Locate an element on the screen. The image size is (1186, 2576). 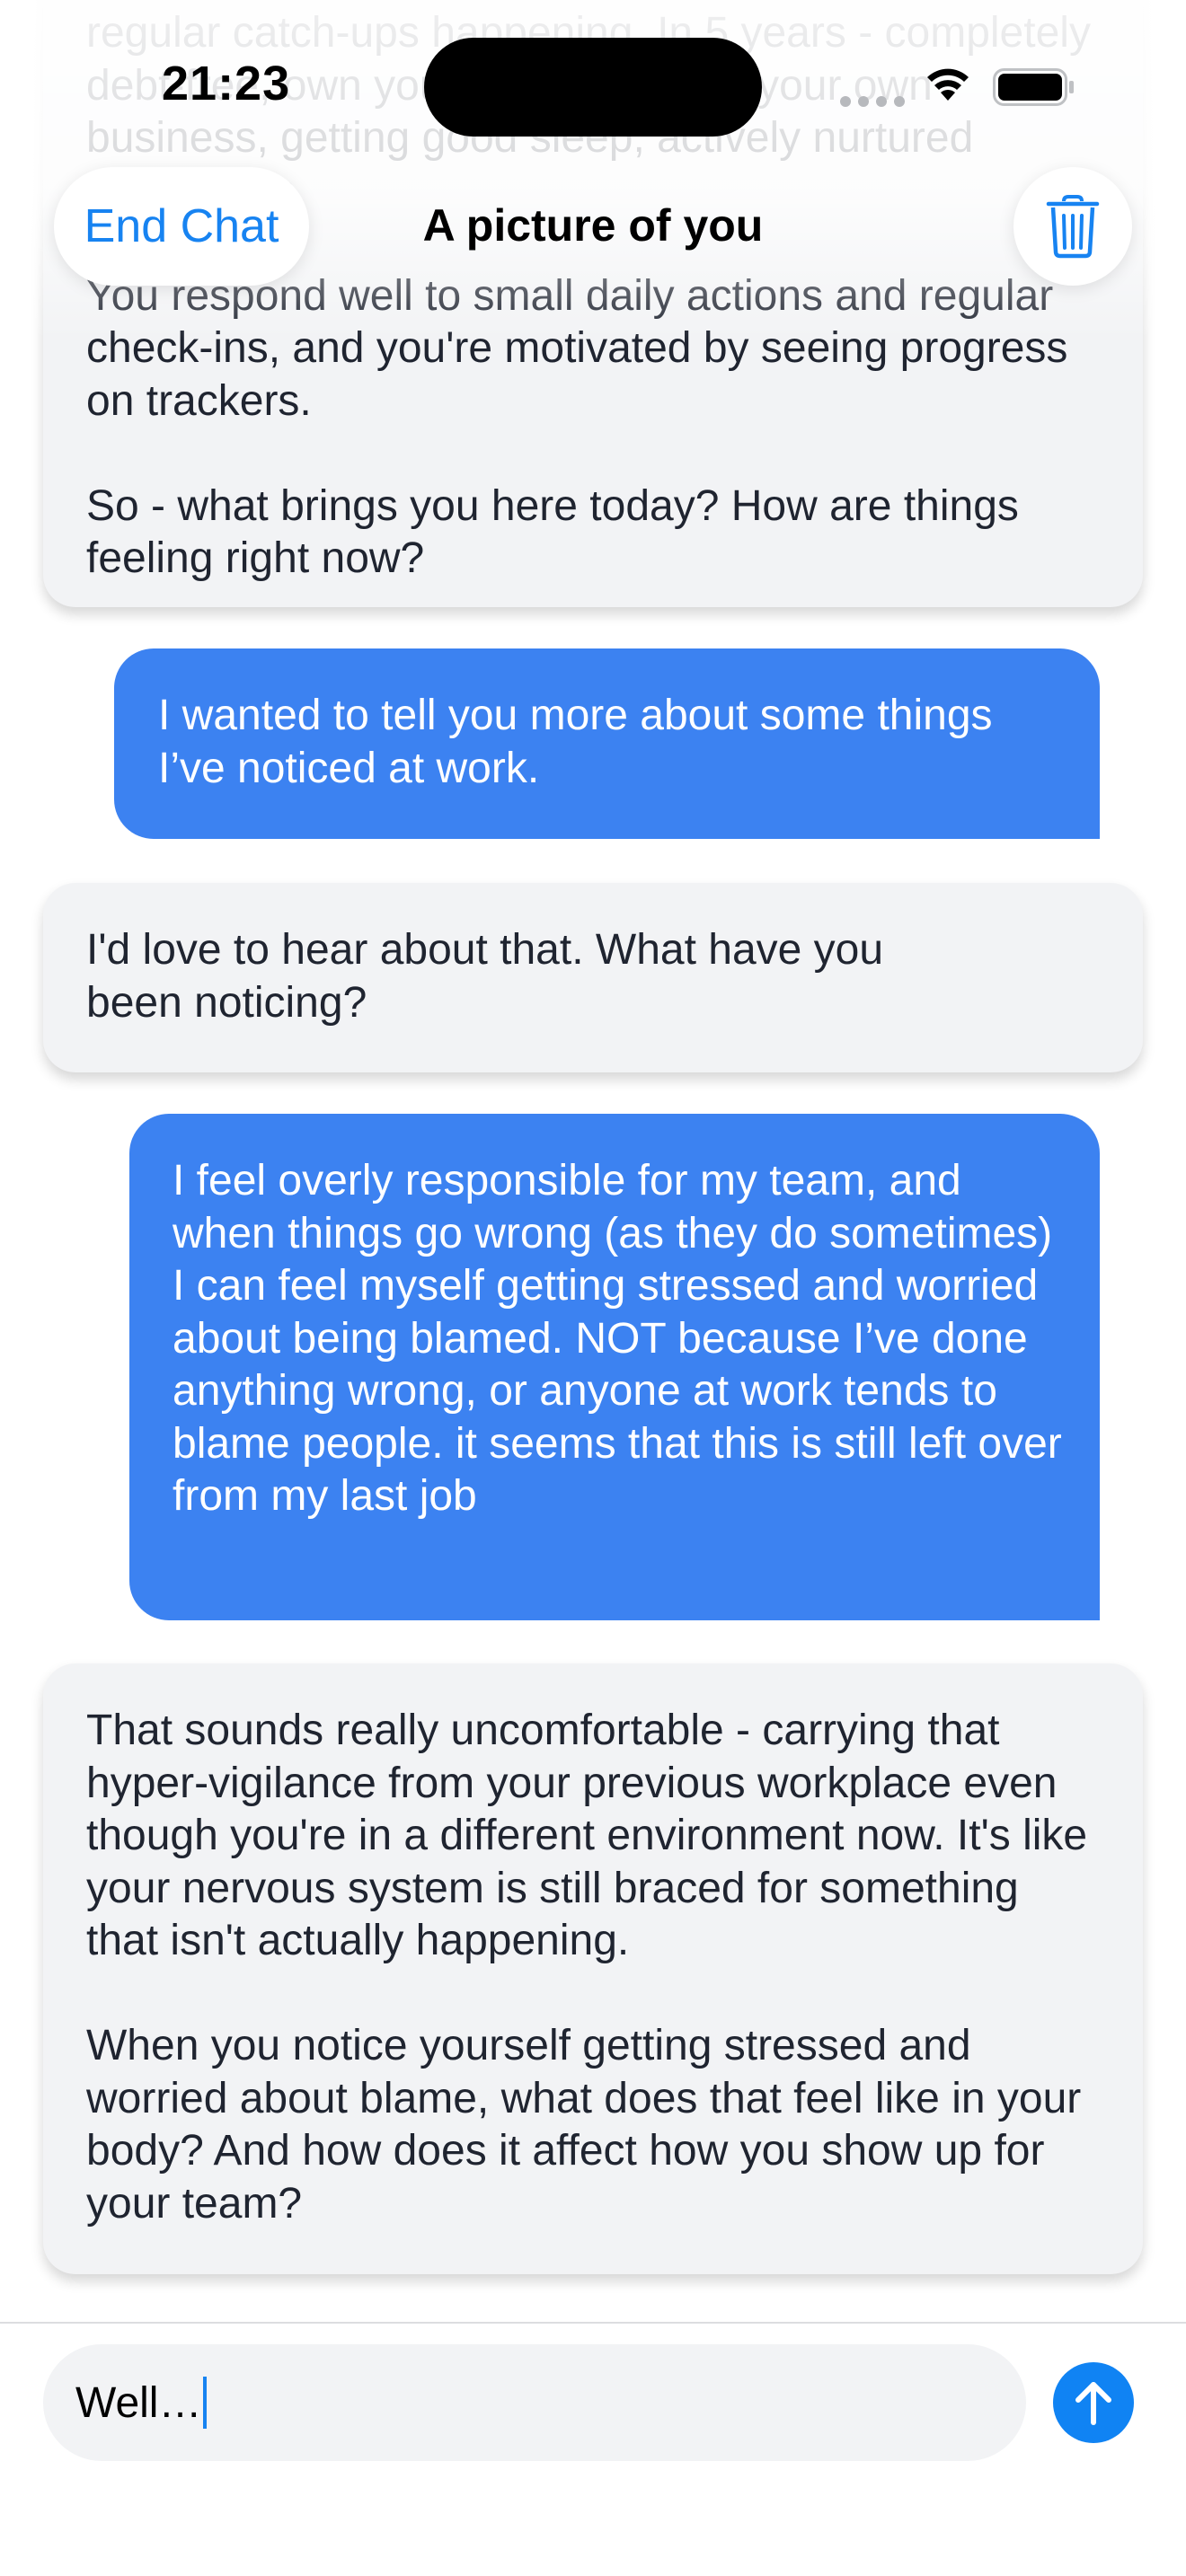
trash-icon is located at coordinates (1073, 227).